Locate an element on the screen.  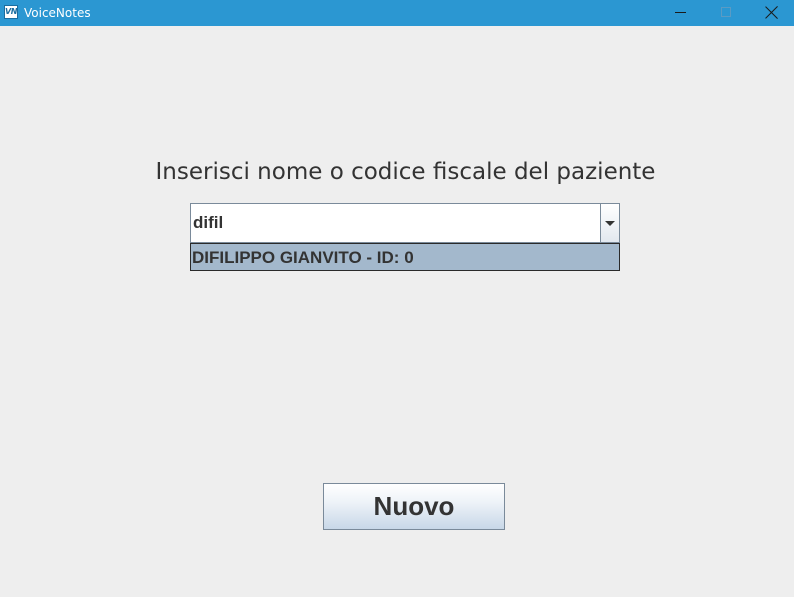
new-patient-button: Nuovo is located at coordinates (414, 506).